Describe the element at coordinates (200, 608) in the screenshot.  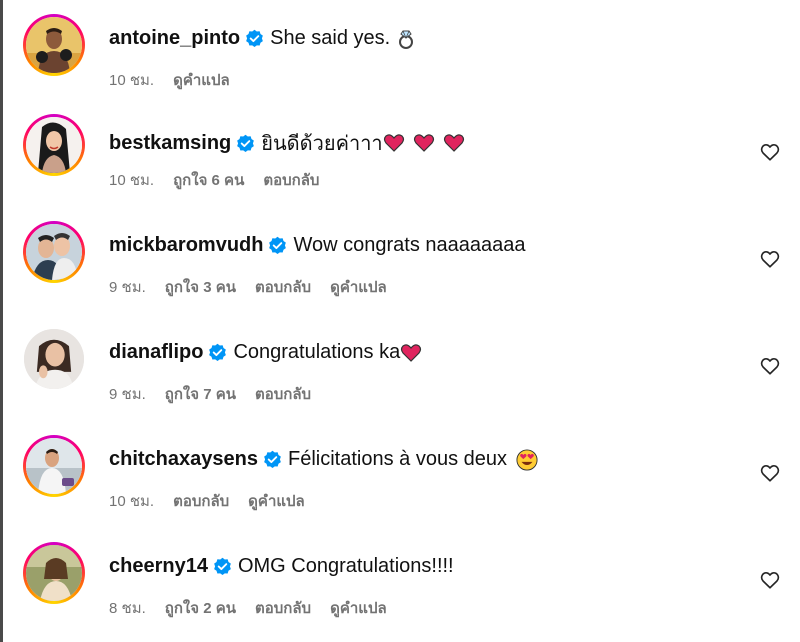
I see `likes-count: ถูกใจ 2 คน` at that location.